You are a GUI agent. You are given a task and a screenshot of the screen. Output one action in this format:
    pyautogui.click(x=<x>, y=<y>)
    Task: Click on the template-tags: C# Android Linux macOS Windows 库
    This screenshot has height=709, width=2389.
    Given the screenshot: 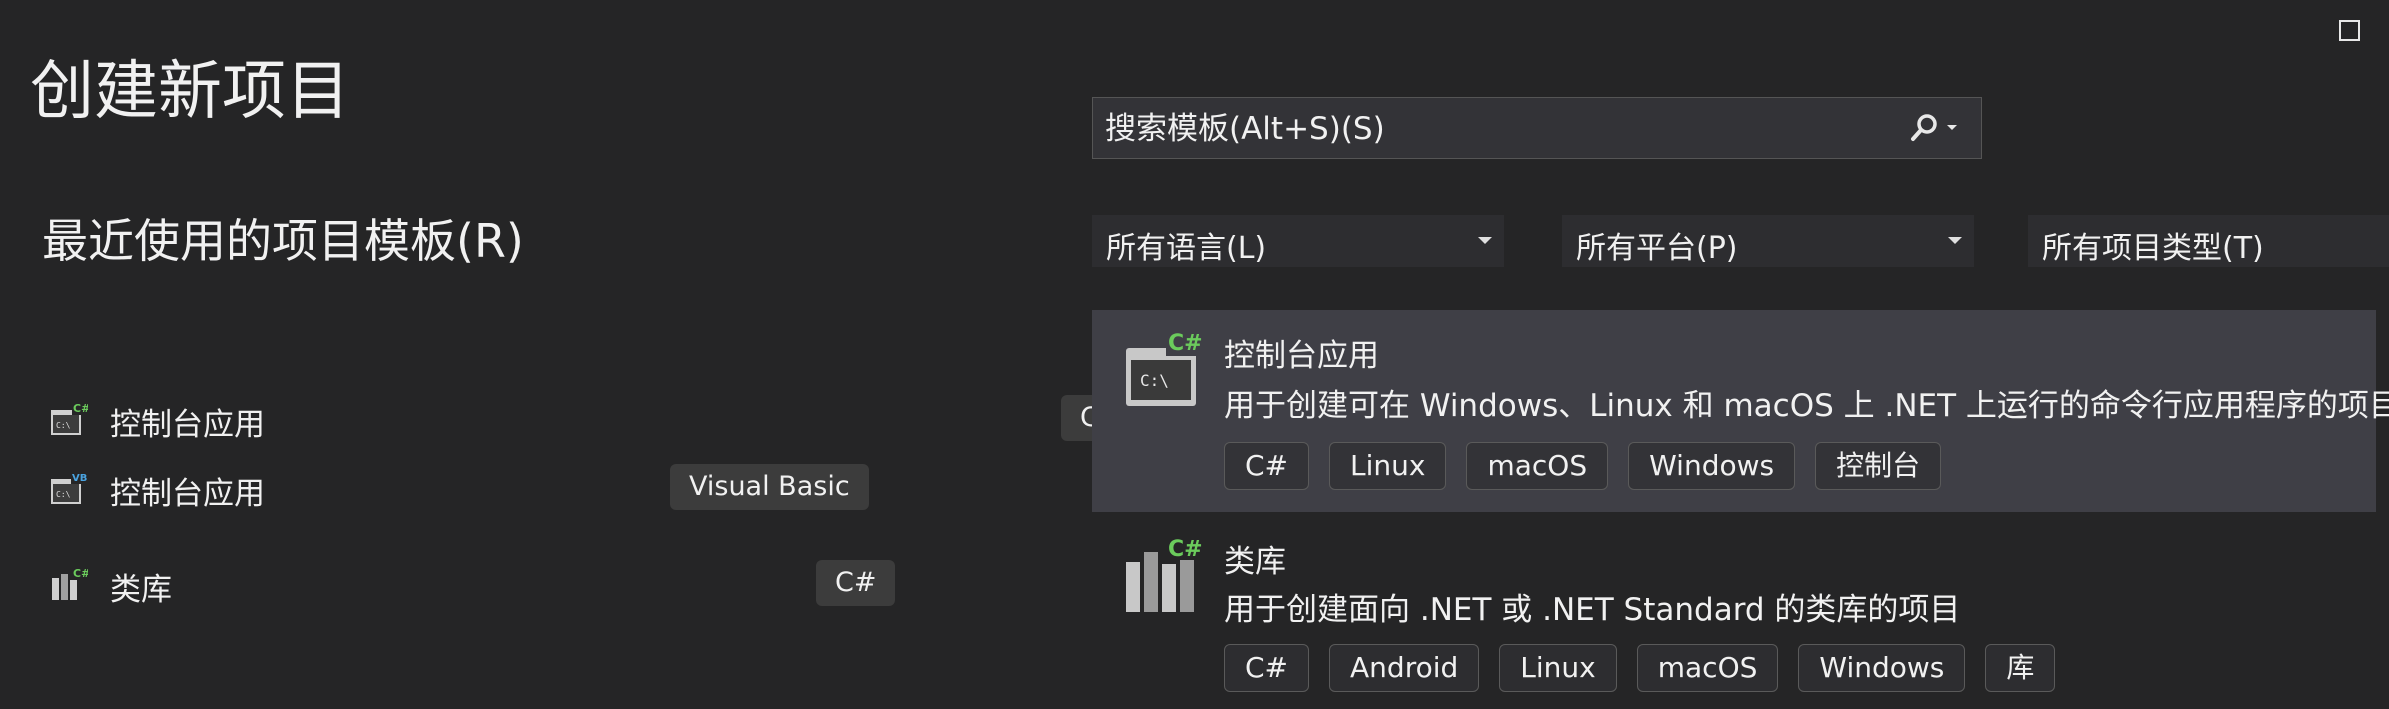 What is the action you would take?
    pyautogui.click(x=1640, y=668)
    